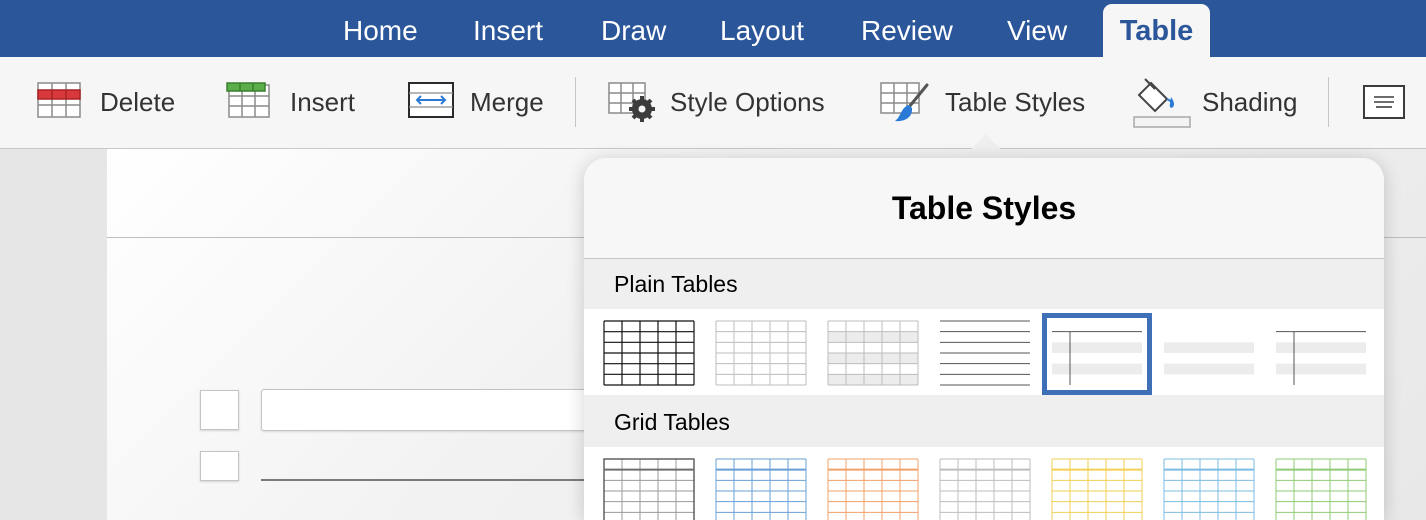 The image size is (1426, 520). I want to click on merge-button: Merge, so click(479, 102).